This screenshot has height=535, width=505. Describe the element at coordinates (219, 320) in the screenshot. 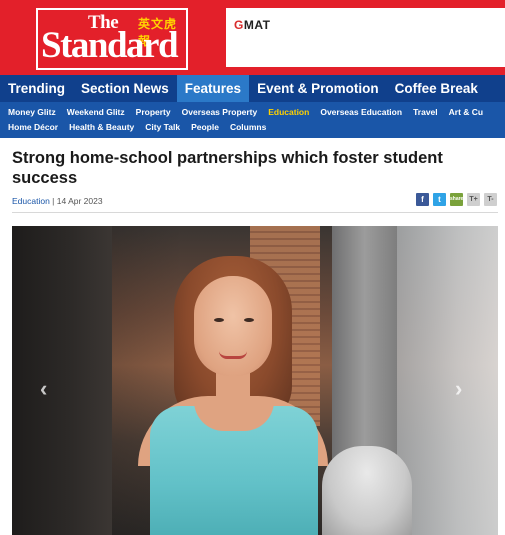

I see `portrait-left-eye` at that location.